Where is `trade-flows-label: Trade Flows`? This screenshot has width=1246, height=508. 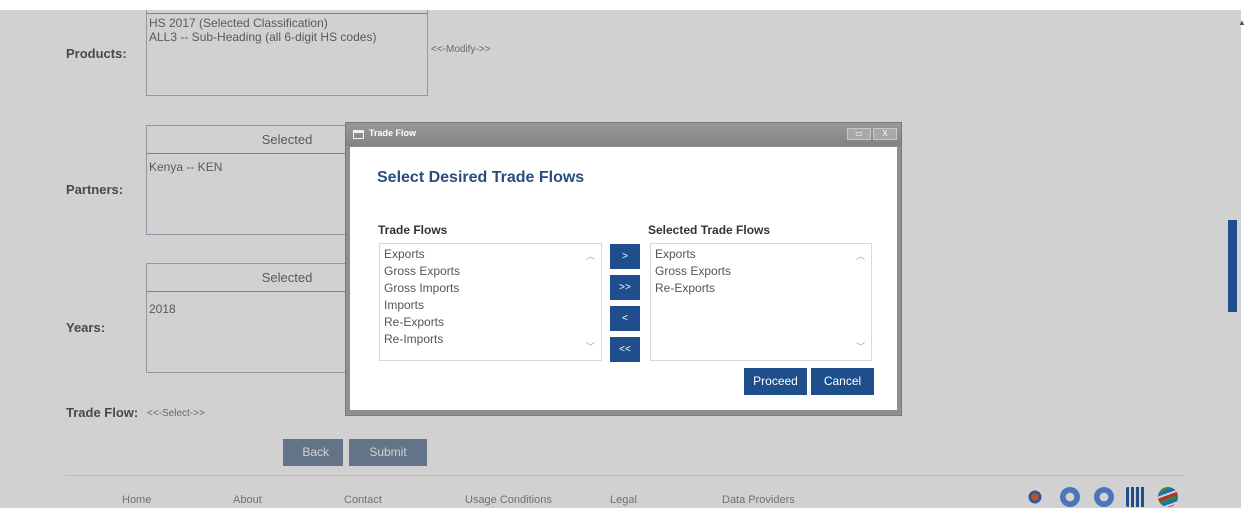 trade-flows-label: Trade Flows is located at coordinates (413, 230).